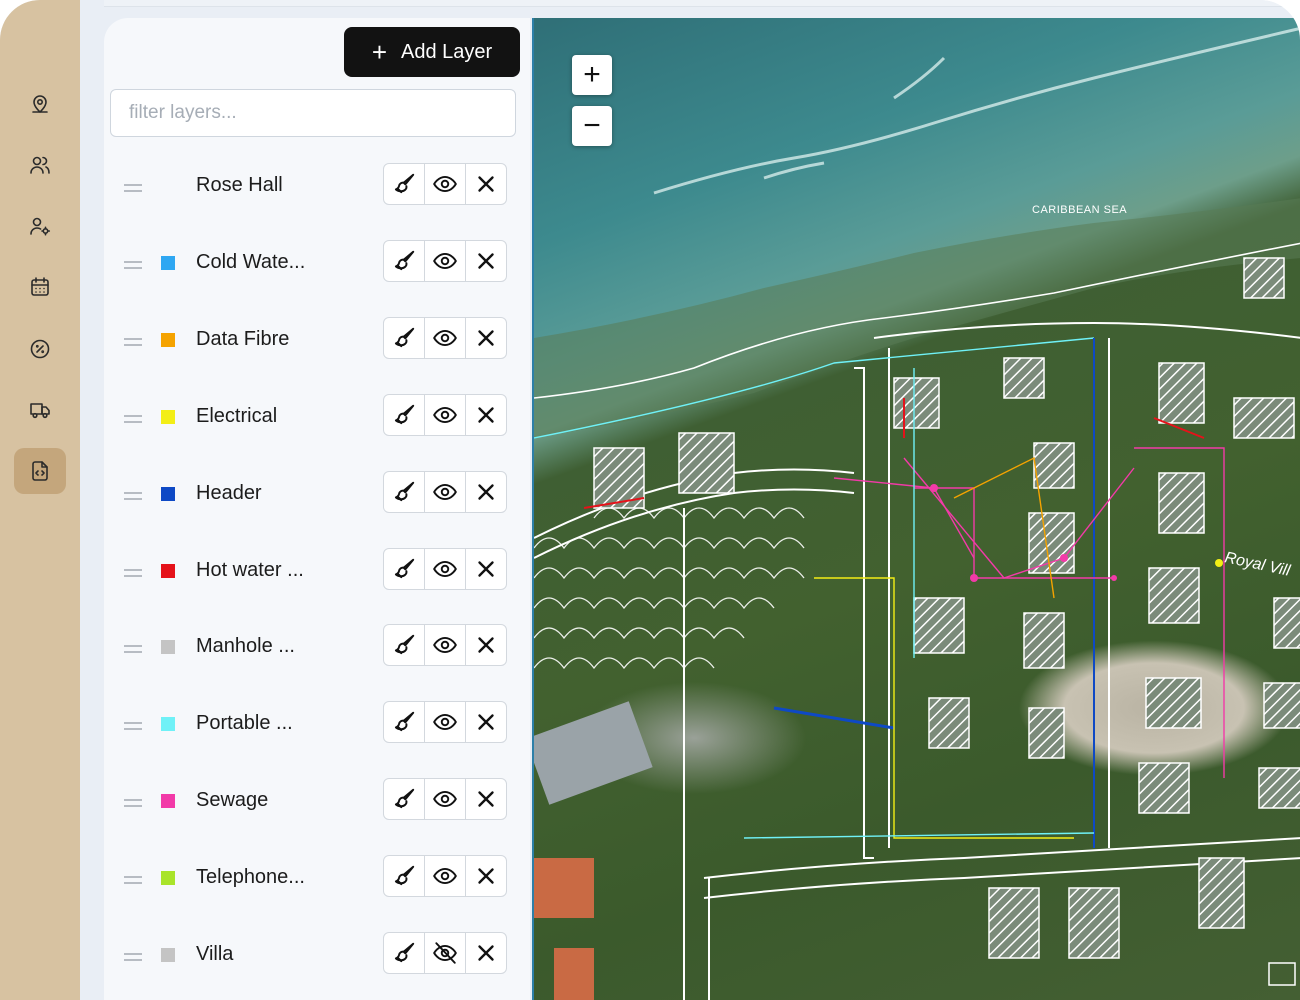 The image size is (1300, 1000). What do you see at coordinates (317, 423) in the screenshot?
I see `layer-row: Electrical` at bounding box center [317, 423].